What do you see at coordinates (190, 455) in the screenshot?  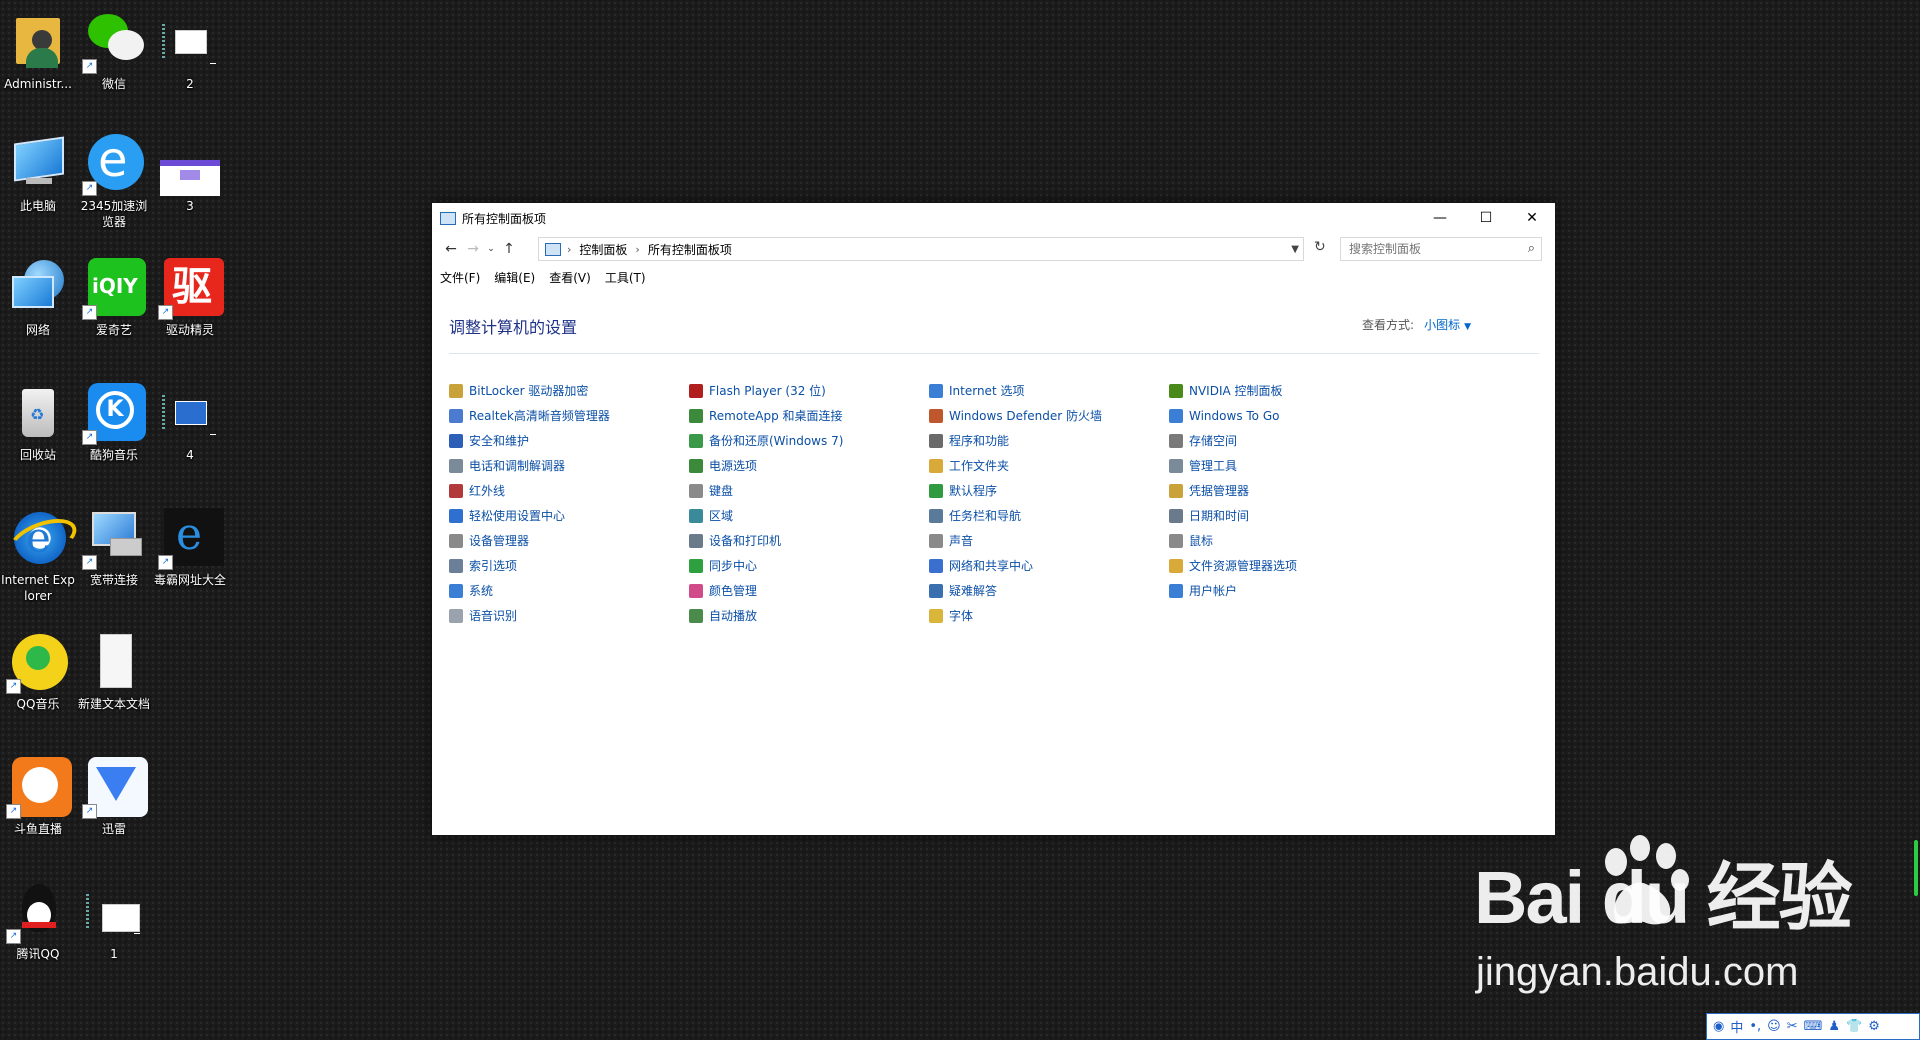 I see `desktop-icon-label: 4` at bounding box center [190, 455].